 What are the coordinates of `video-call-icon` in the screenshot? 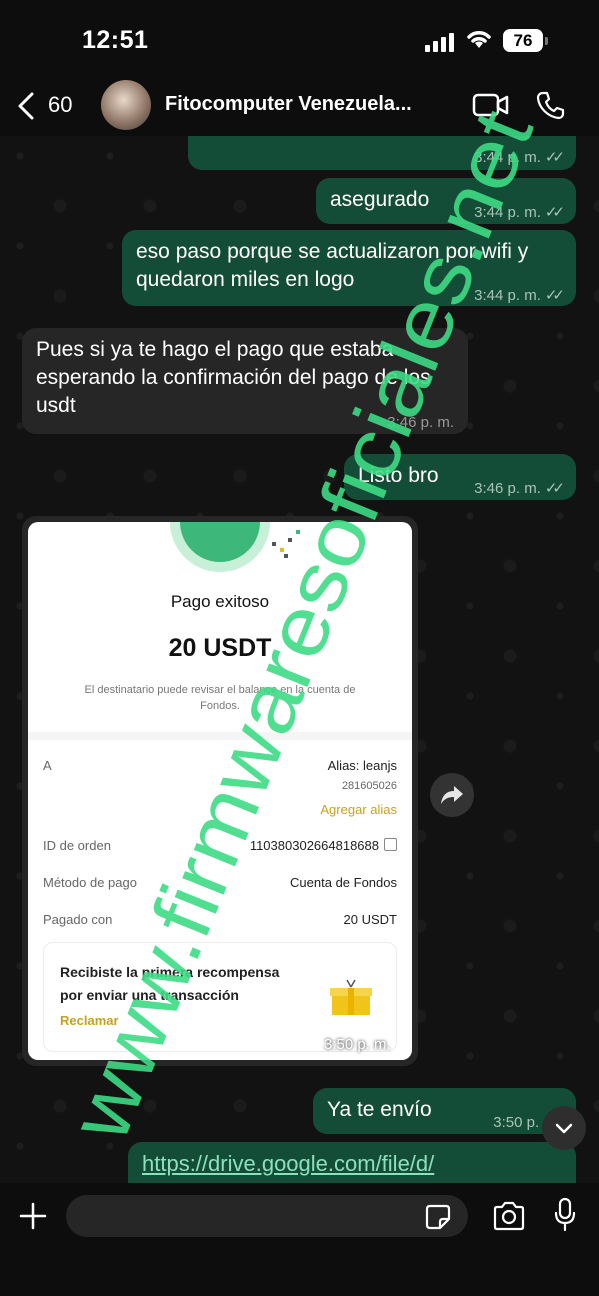 It's located at (491, 105).